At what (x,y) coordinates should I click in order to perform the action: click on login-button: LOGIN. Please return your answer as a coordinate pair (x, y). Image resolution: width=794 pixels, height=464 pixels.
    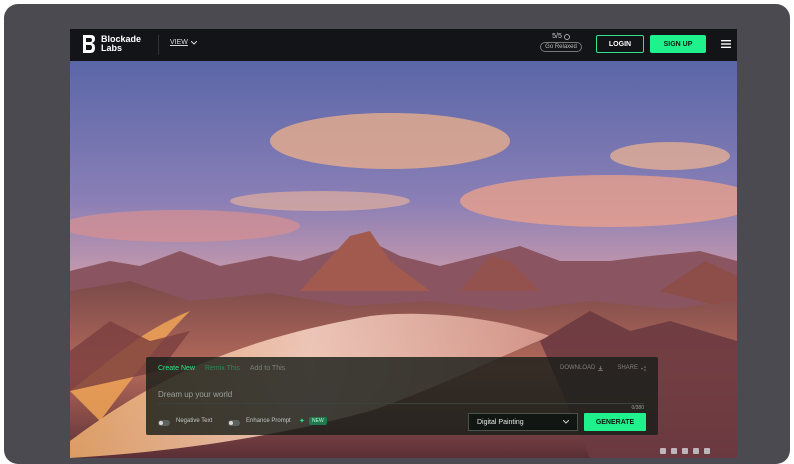
    Looking at the image, I should click on (620, 44).